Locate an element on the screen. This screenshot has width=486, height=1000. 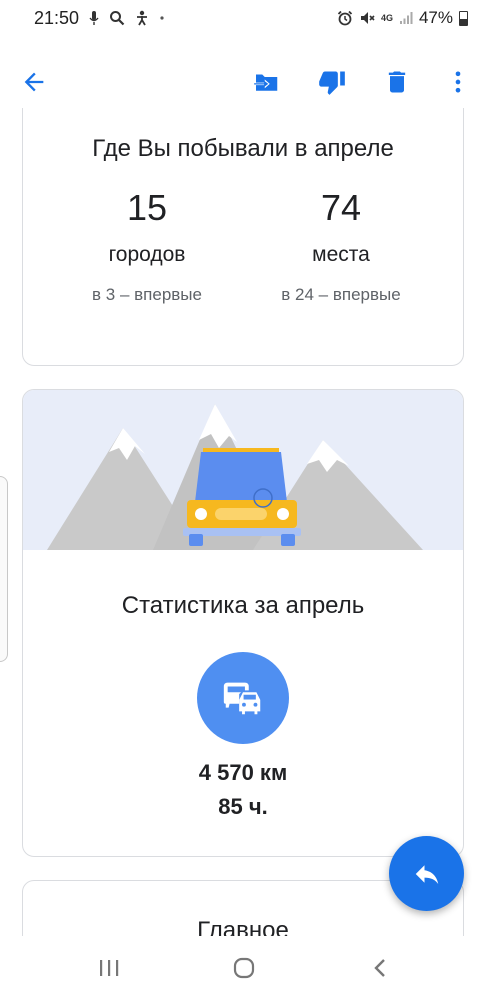
delete-button is located at coordinates (397, 82).